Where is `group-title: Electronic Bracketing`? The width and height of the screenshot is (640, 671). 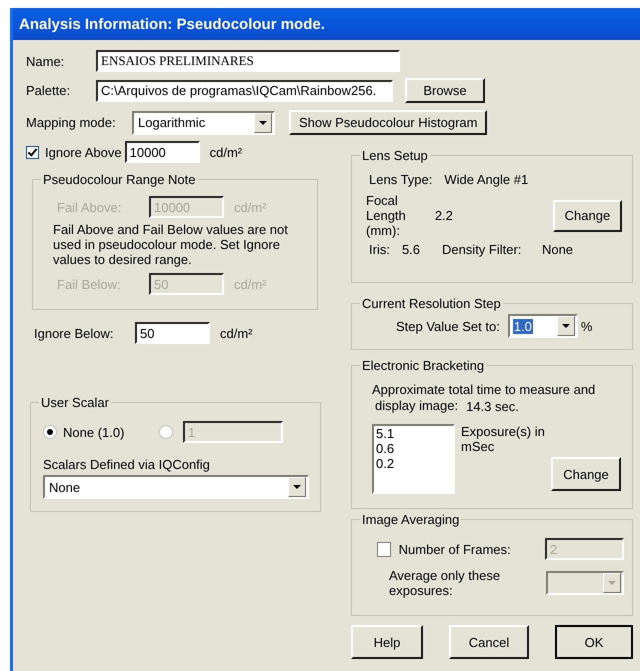
group-title: Electronic Bracketing is located at coordinates (423, 365).